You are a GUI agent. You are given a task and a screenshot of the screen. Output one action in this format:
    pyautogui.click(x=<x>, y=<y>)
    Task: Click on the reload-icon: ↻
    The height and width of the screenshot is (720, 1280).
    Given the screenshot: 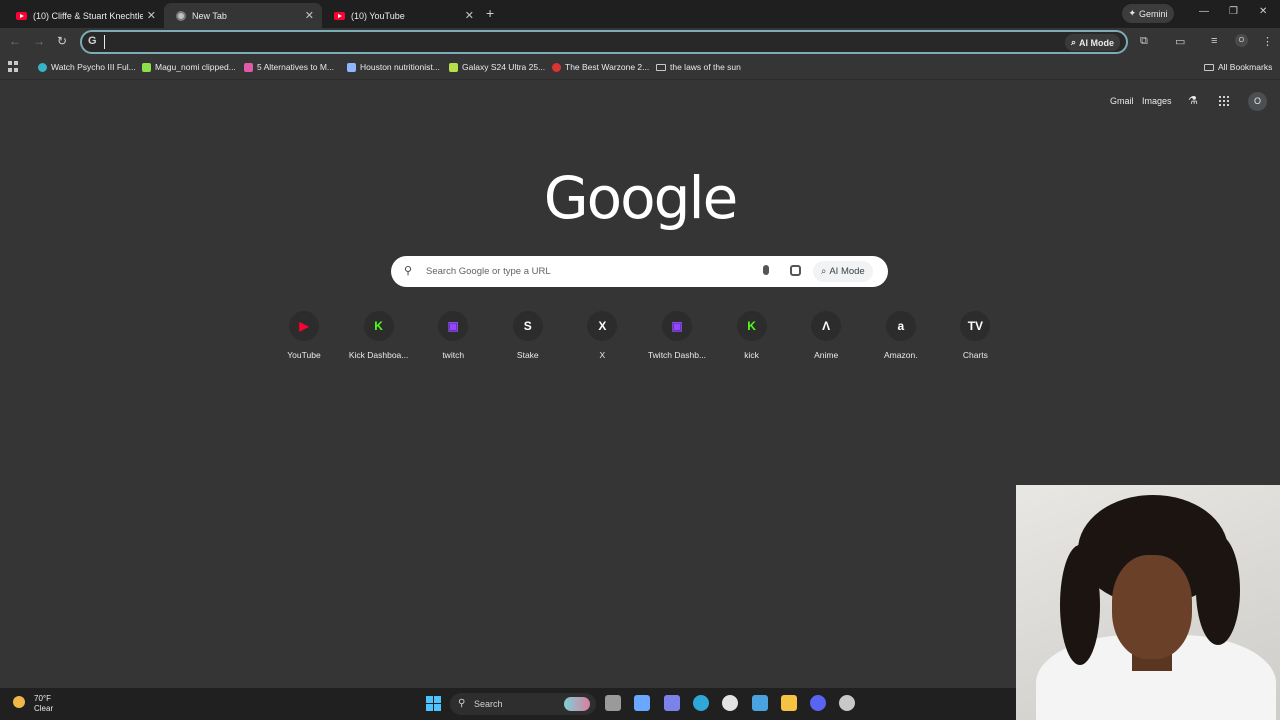 What is the action you would take?
    pyautogui.click(x=62, y=41)
    